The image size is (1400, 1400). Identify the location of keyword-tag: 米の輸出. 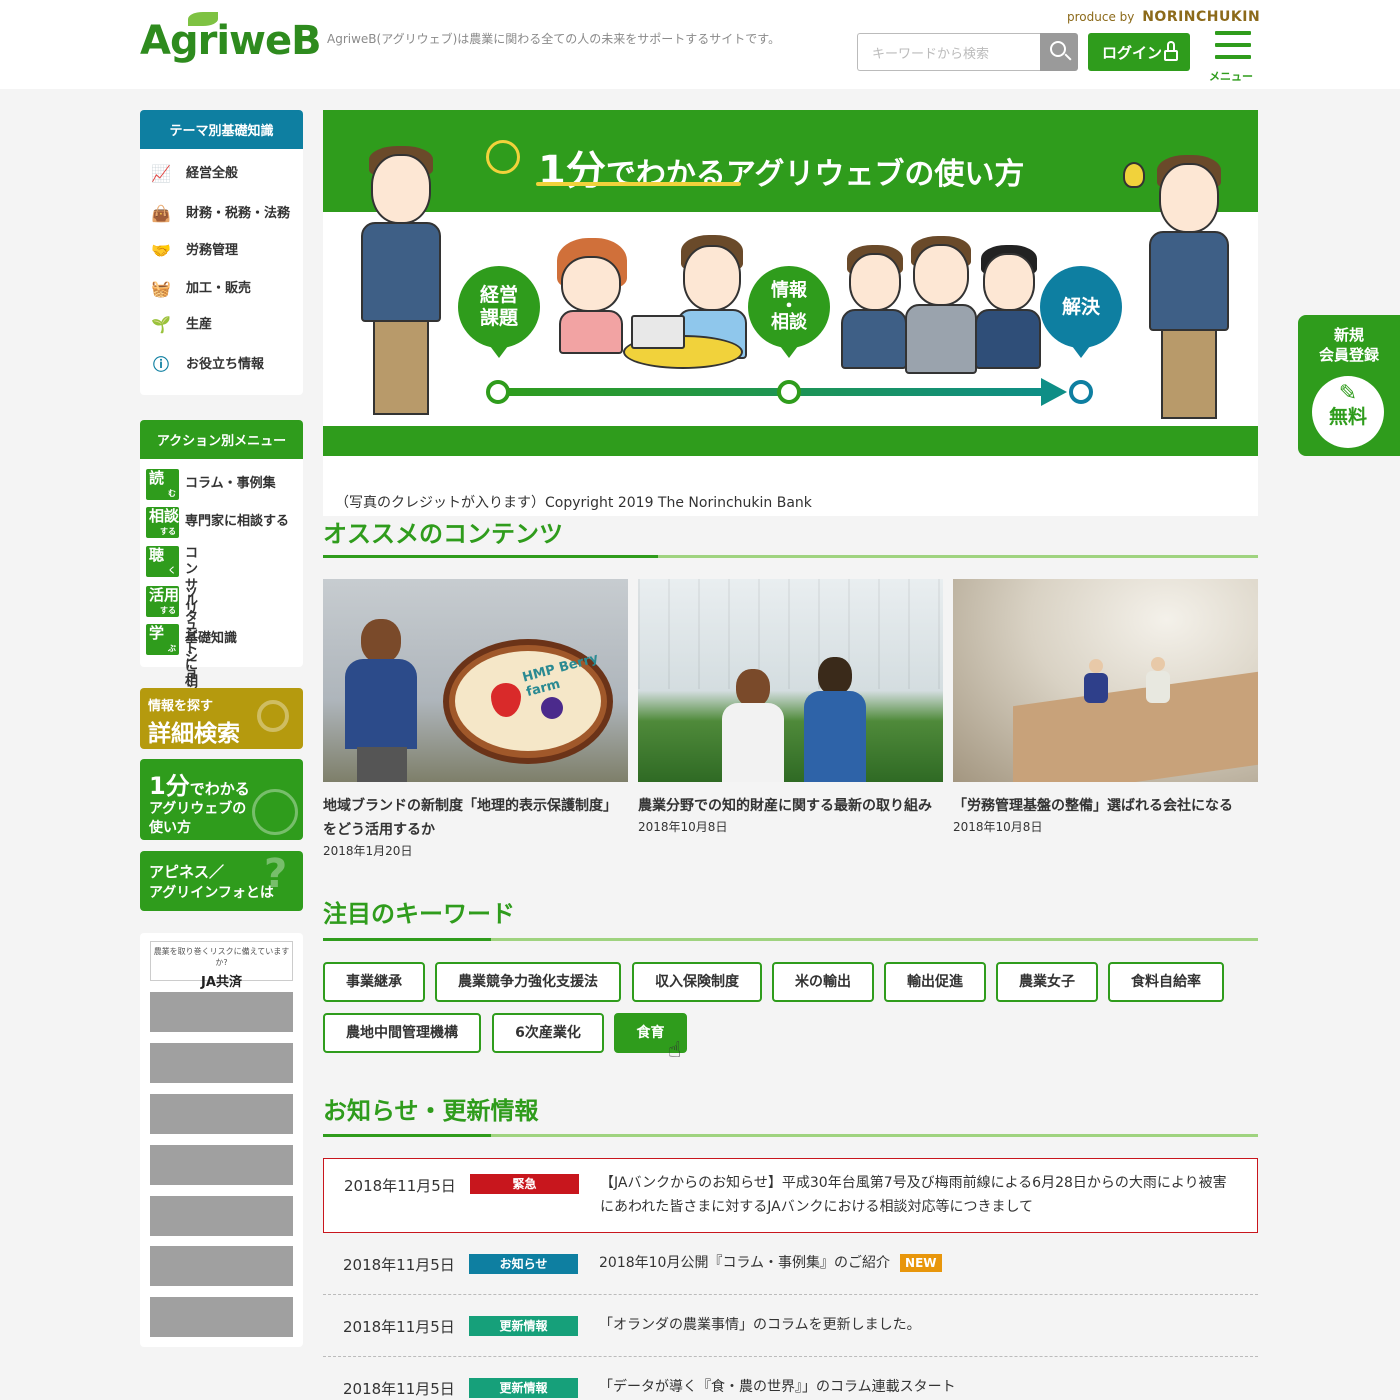
(823, 982).